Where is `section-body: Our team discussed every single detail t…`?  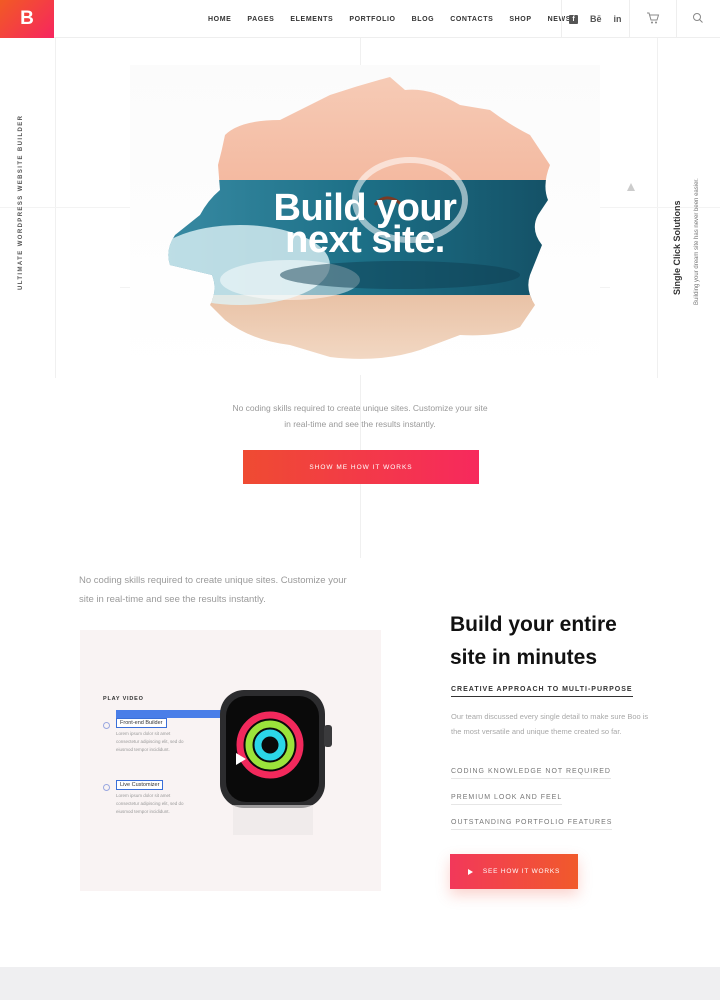
section-body: Our team discussed every single detail t… is located at coordinates (550, 724).